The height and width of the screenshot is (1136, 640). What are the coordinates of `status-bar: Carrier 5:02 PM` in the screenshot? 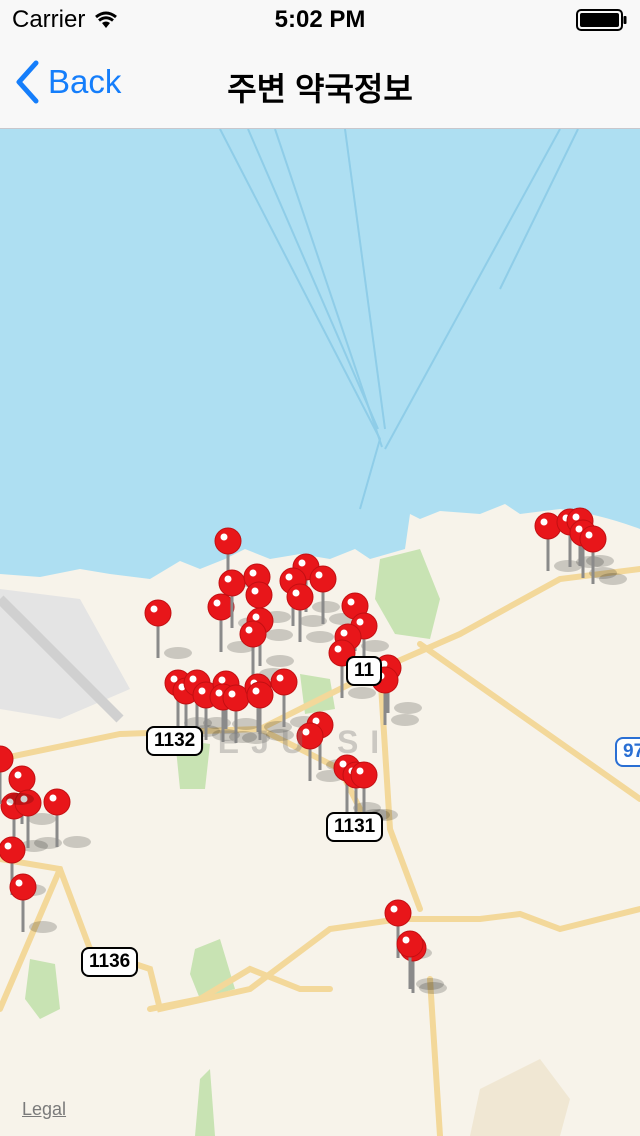 It's located at (320, 20).